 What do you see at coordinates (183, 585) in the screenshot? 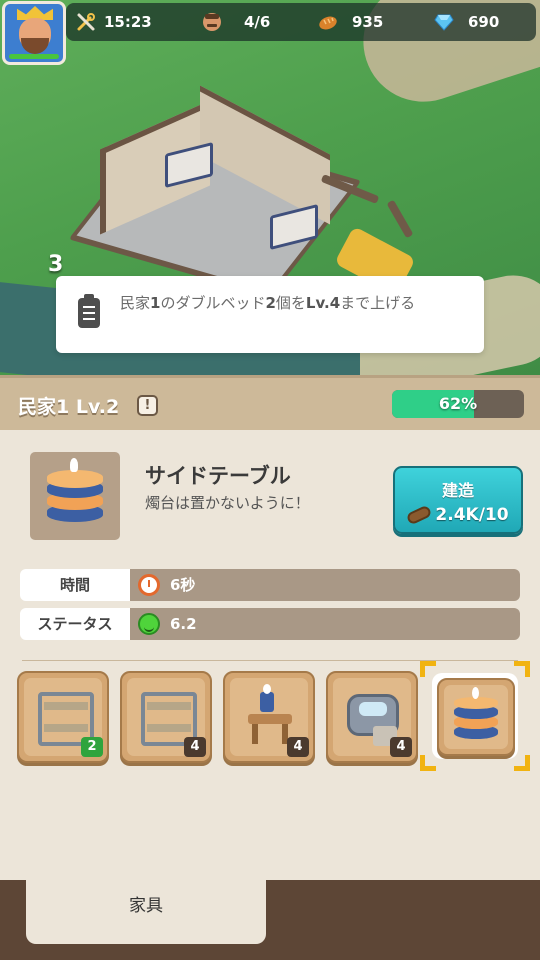
I see `stat-value: 6秒` at bounding box center [183, 585].